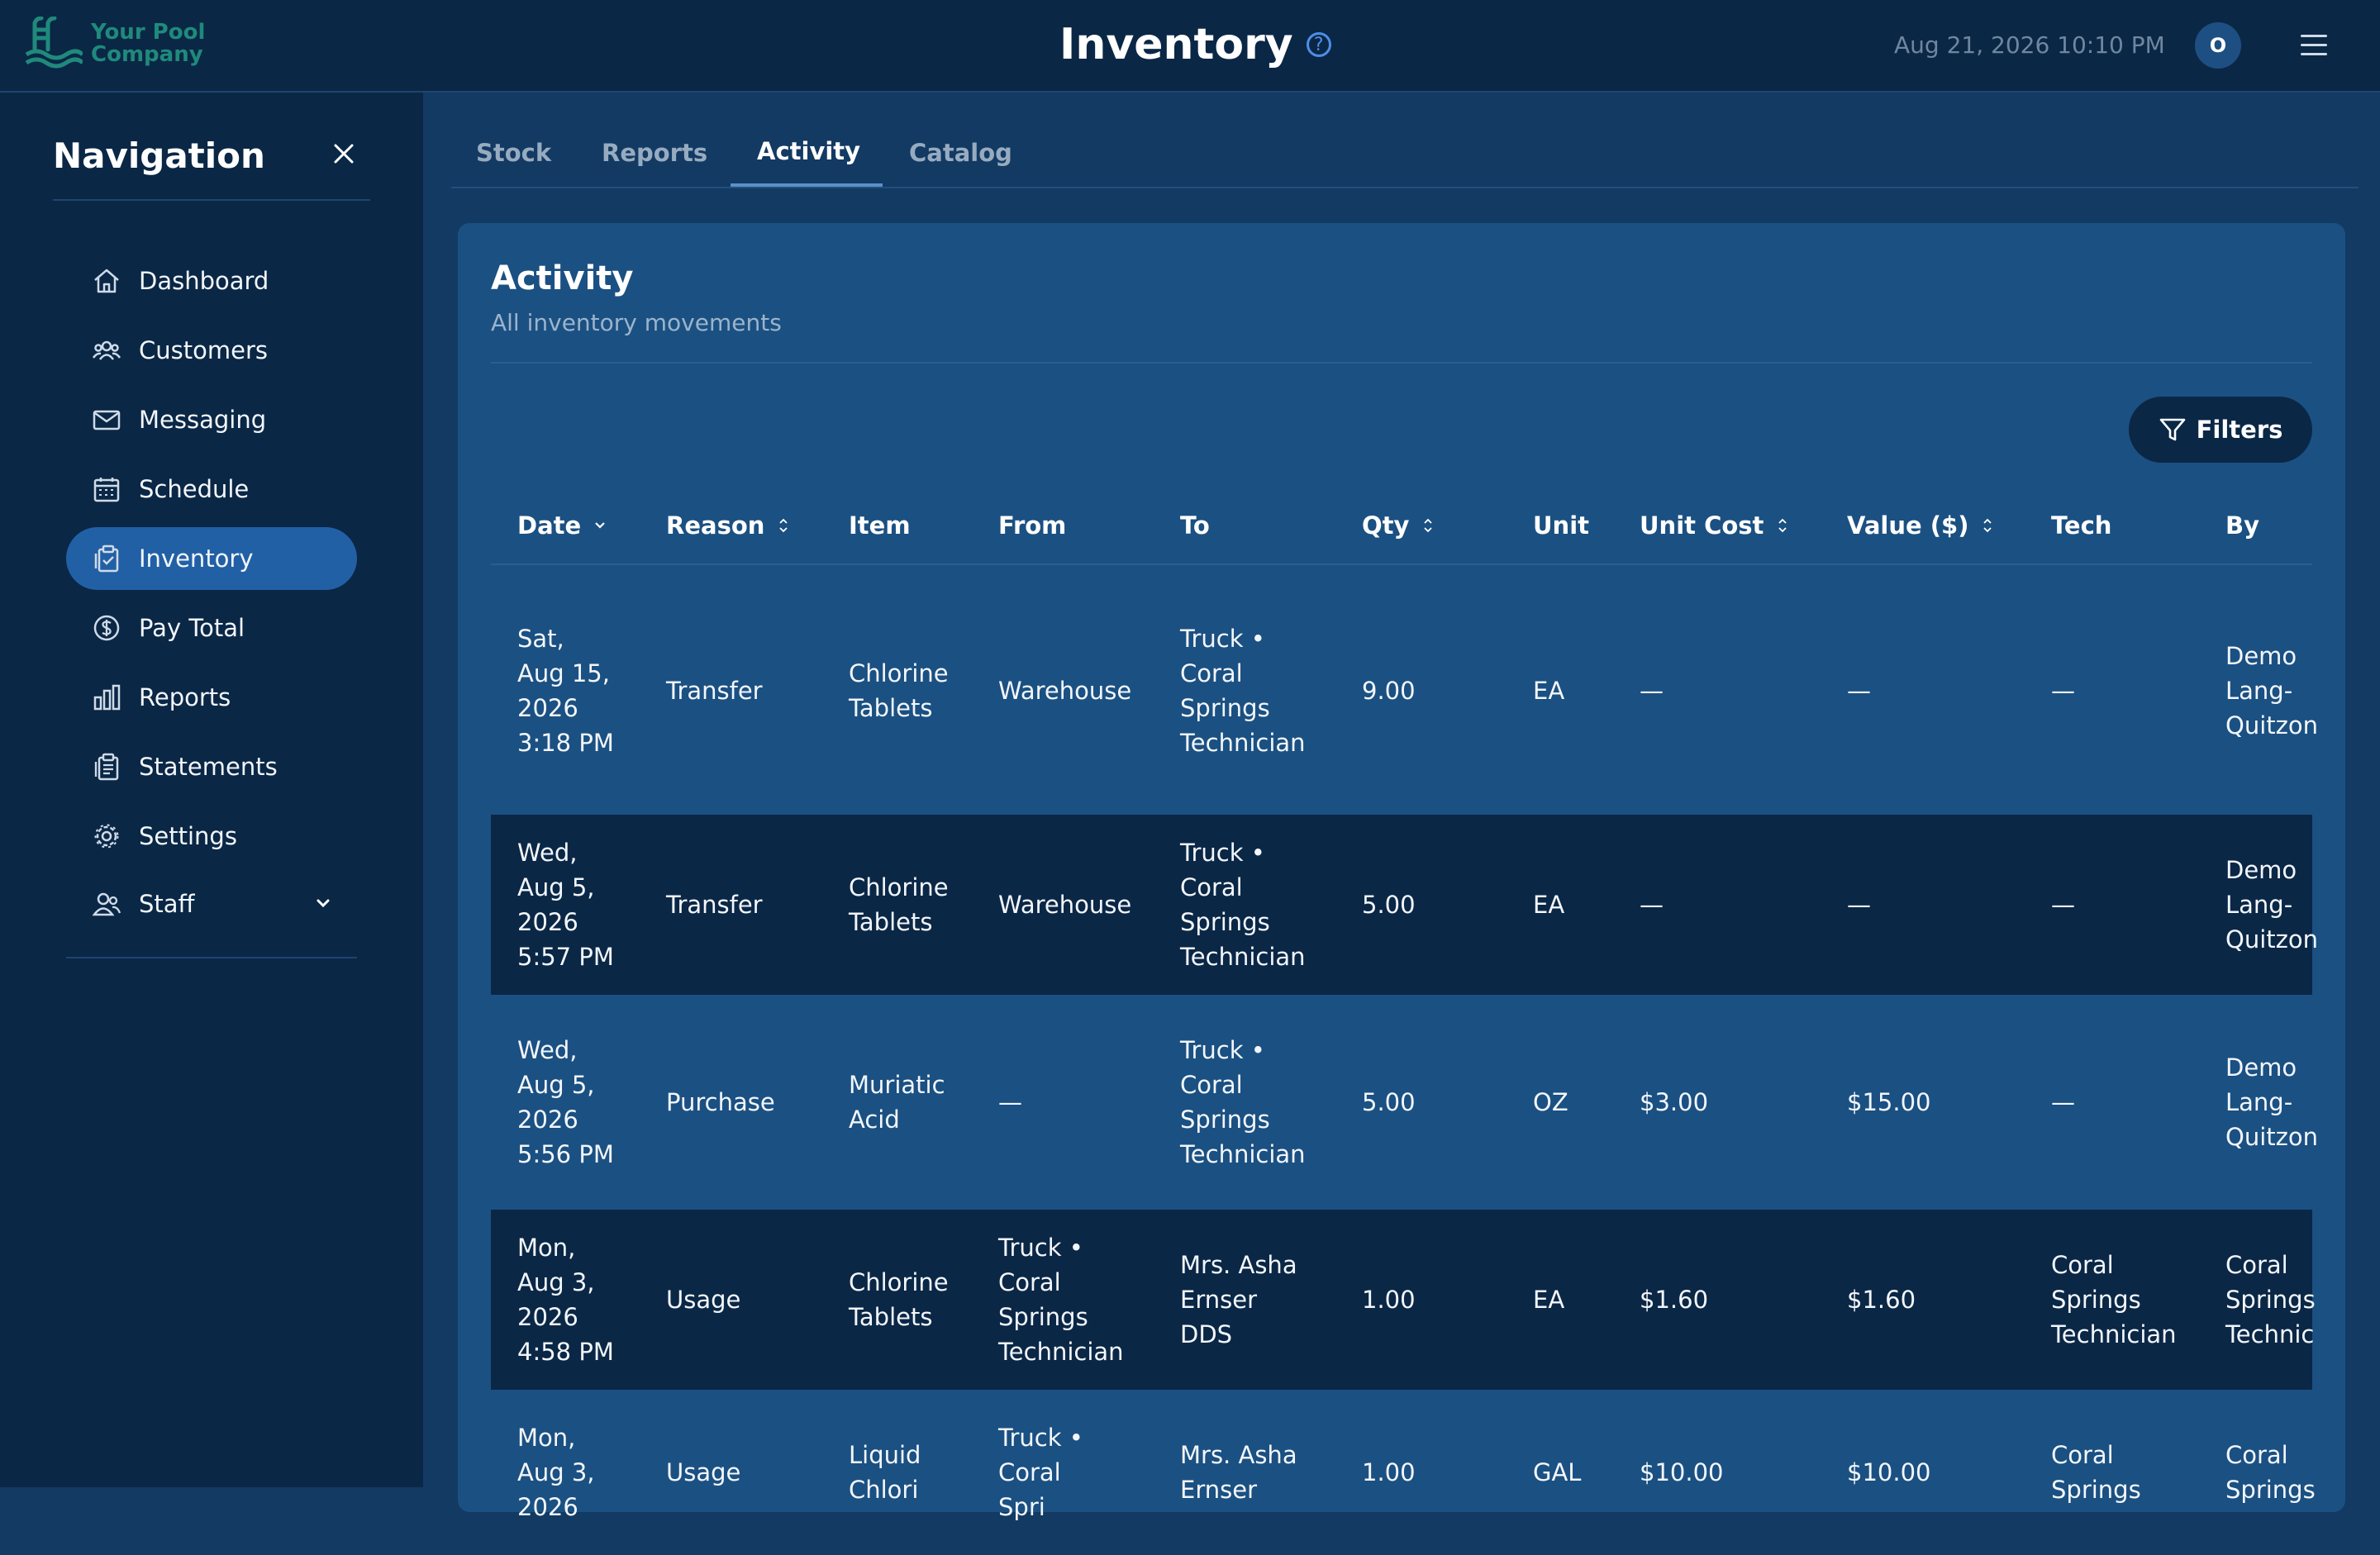 The width and height of the screenshot is (2380, 1555). What do you see at coordinates (2218, 45) in the screenshot?
I see `avatar: O` at bounding box center [2218, 45].